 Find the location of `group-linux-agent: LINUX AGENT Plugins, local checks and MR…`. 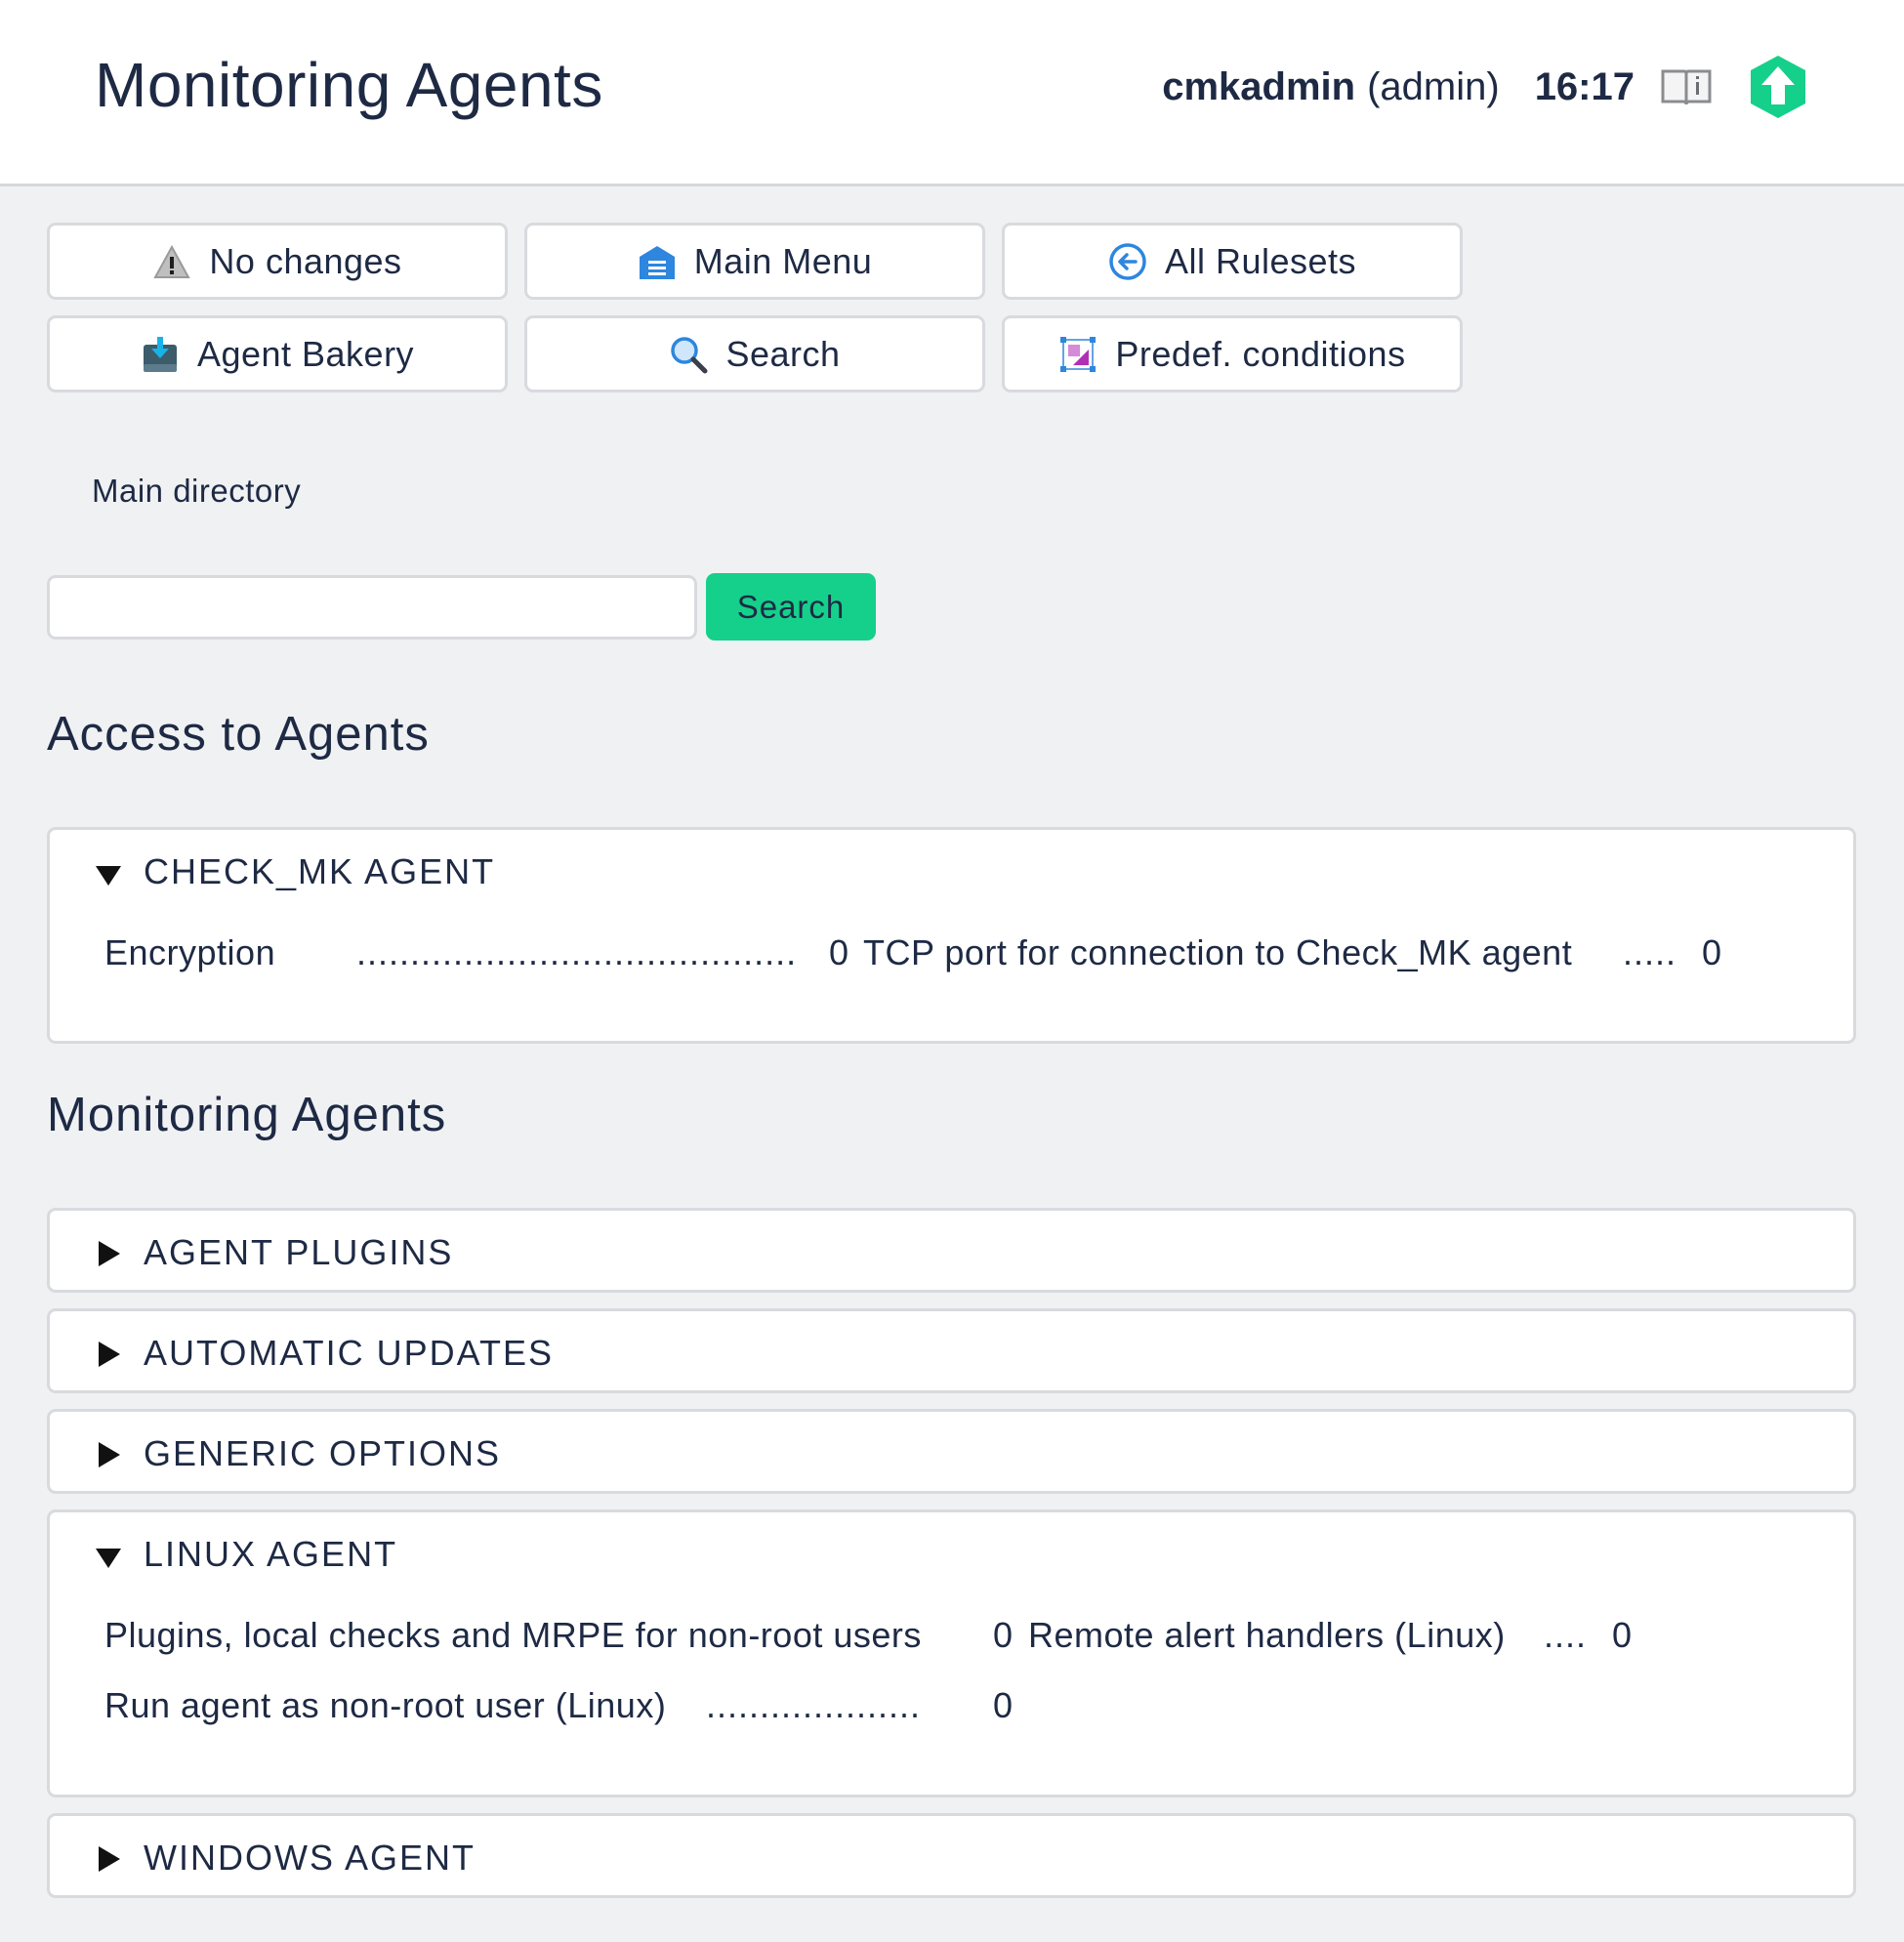

group-linux-agent: LINUX AGENT Plugins, local checks and MR… is located at coordinates (951, 1653).